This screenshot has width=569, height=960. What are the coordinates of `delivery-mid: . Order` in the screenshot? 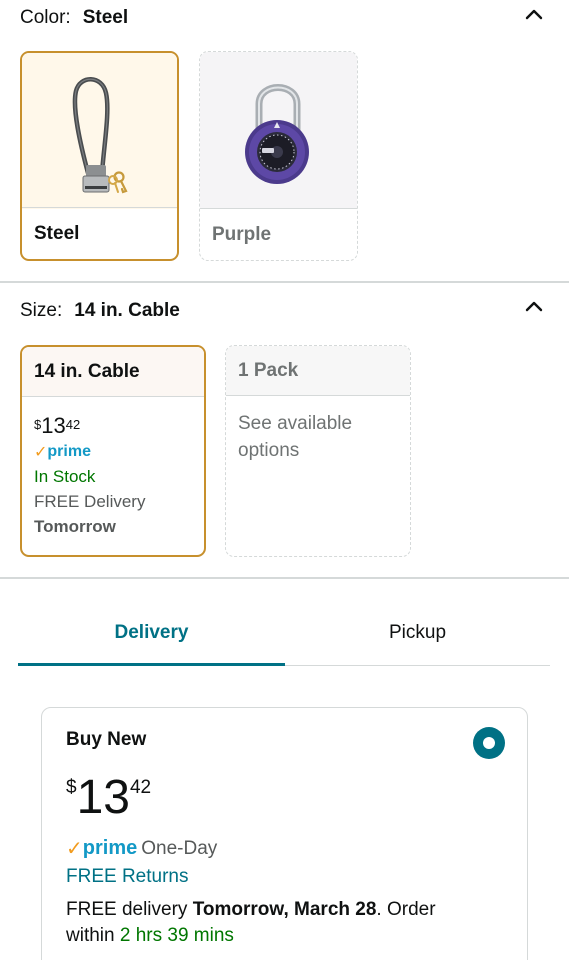 It's located at (406, 909).